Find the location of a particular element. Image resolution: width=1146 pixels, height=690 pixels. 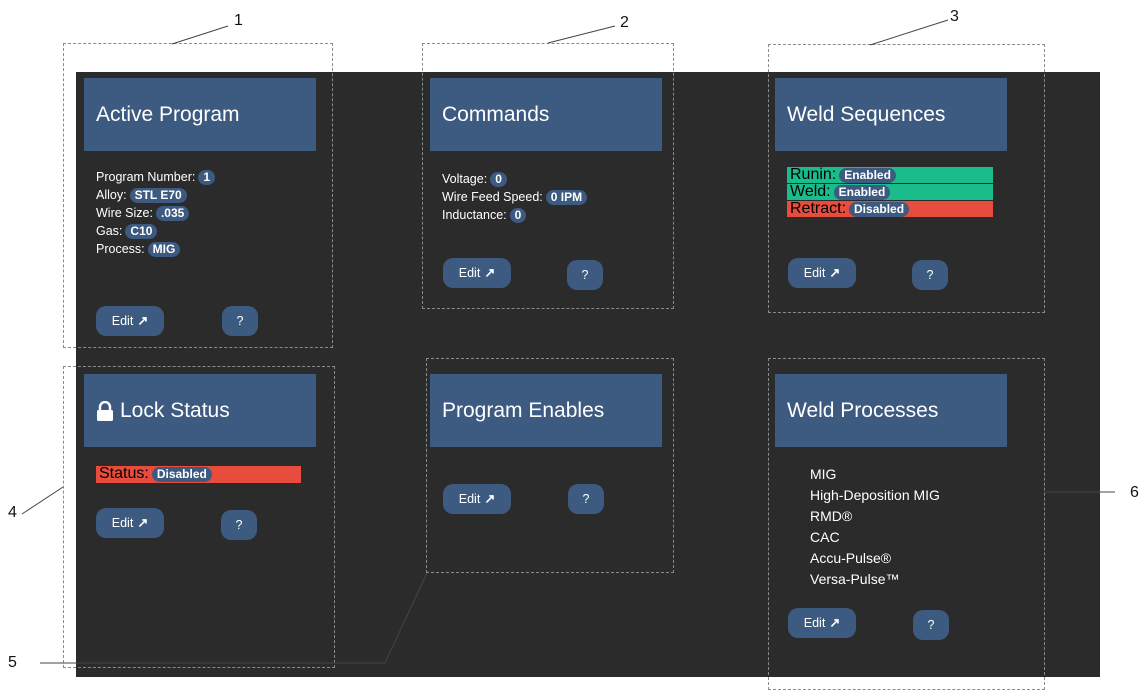

wire-feed-speed-label: Wire Feed Speed: is located at coordinates (492, 197).